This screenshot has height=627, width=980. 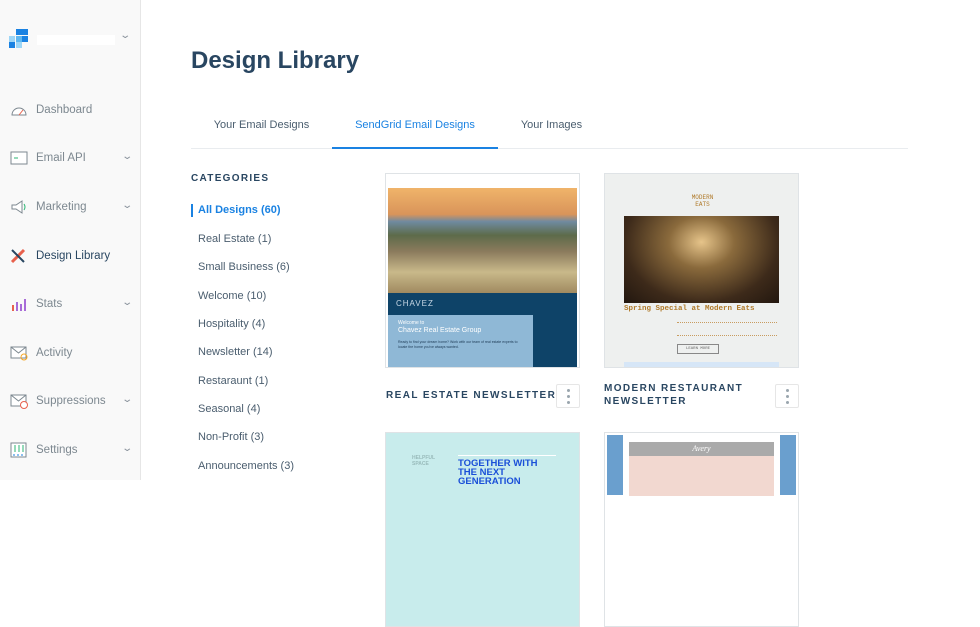 I want to click on preview-headline: TOGETHER WITH THE NEXT GENERATION, so click(x=507, y=470).